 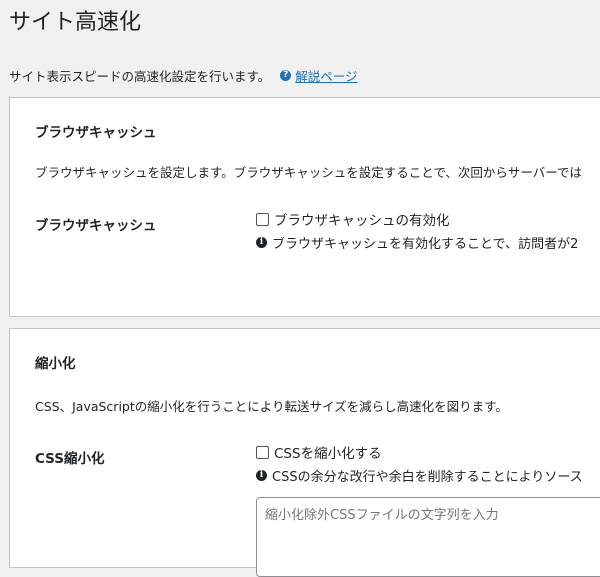 What do you see at coordinates (75, 22) in the screenshot?
I see `page-title: サイト高速化` at bounding box center [75, 22].